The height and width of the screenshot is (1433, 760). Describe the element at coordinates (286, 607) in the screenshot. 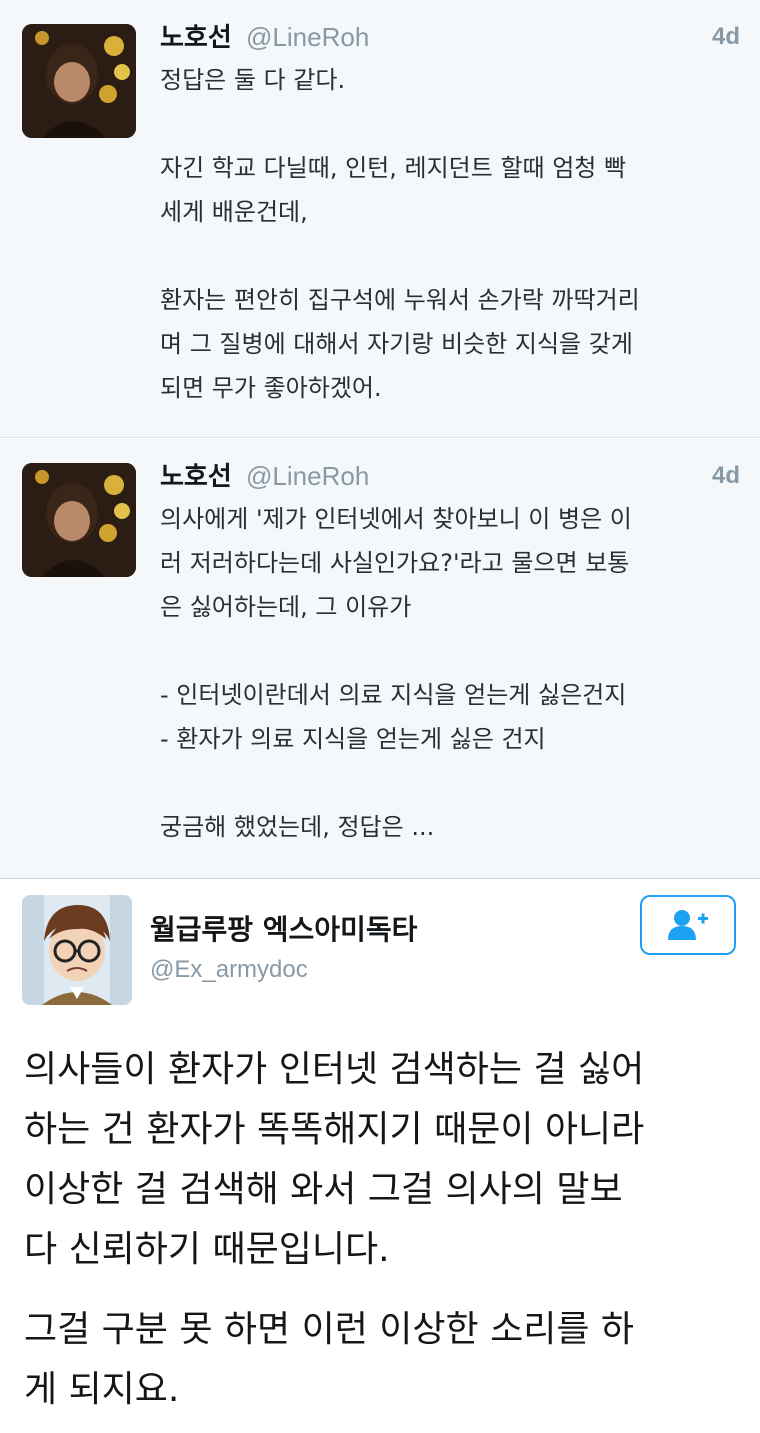

I see `tweet-line: 은 싫어하는데, 그 이유가` at that location.